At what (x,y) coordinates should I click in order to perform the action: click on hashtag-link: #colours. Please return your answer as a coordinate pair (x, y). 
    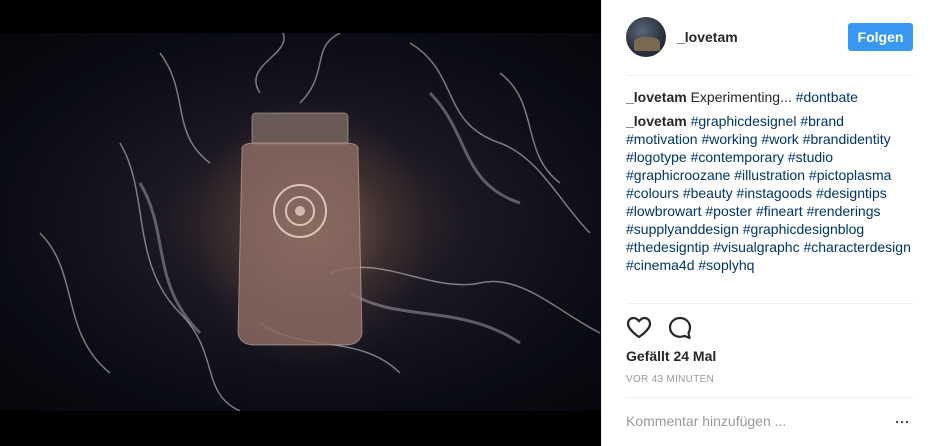
    Looking at the image, I should click on (652, 193).